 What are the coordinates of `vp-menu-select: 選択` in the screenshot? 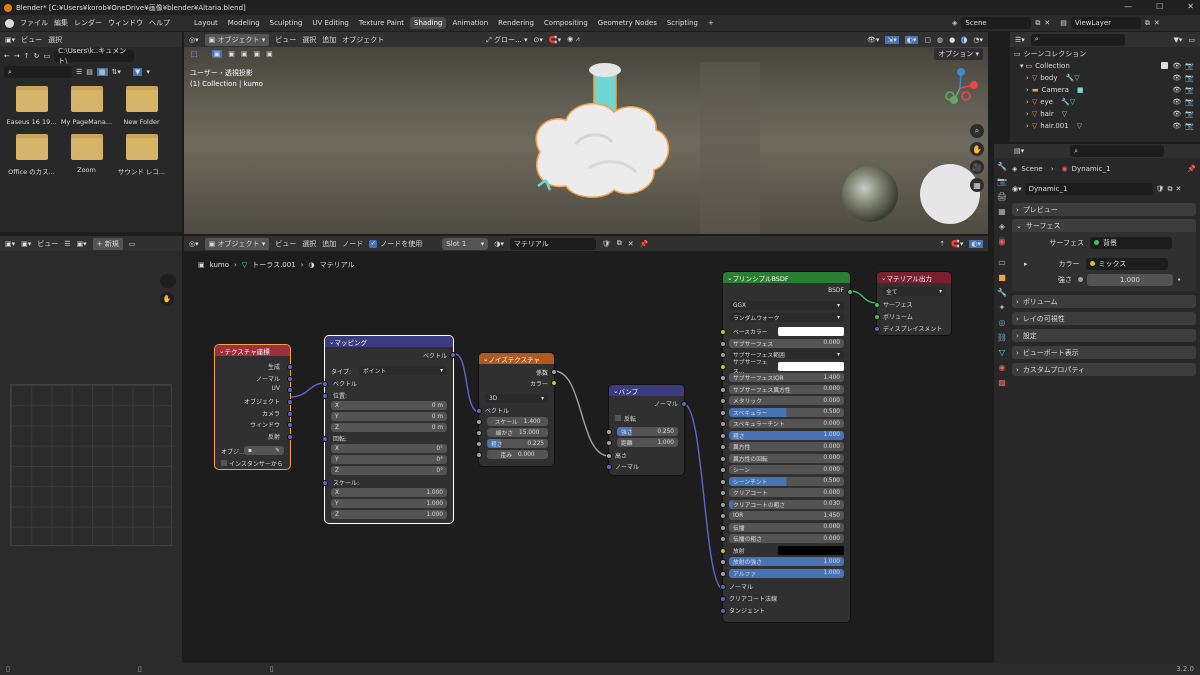 It's located at (309, 40).